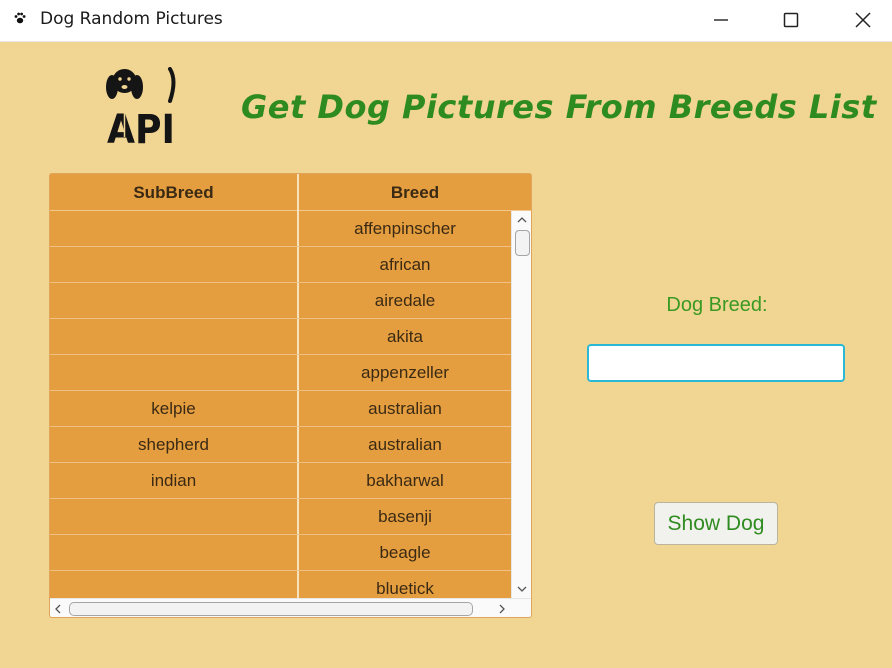 This screenshot has height=668, width=892. I want to click on svg-text: API, so click(141, 126).